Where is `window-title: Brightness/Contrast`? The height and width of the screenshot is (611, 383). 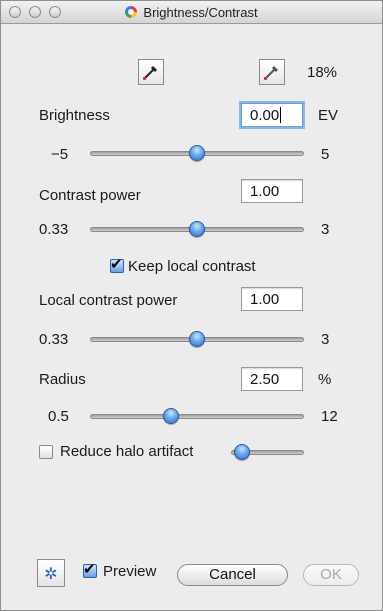
window-title: Brightness/Contrast is located at coordinates (200, 12).